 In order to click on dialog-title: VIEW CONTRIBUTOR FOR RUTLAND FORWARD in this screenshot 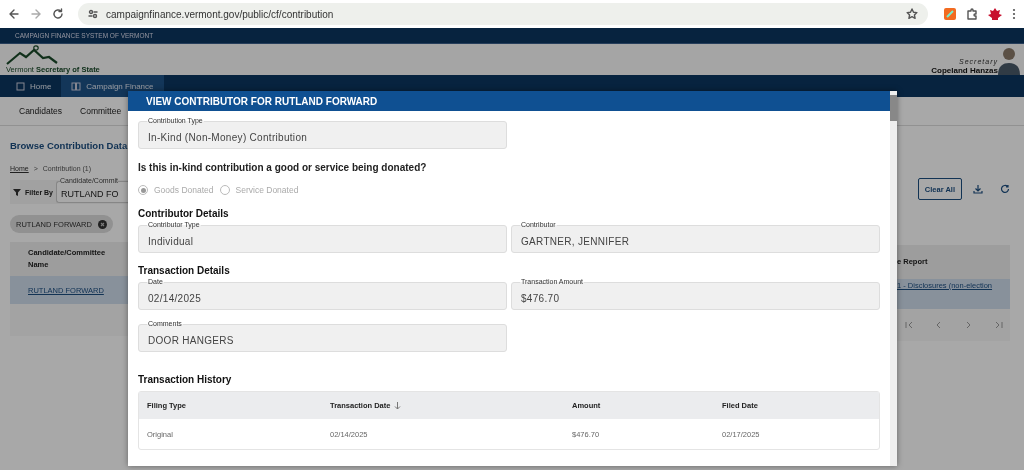, I will do `click(262, 101)`.